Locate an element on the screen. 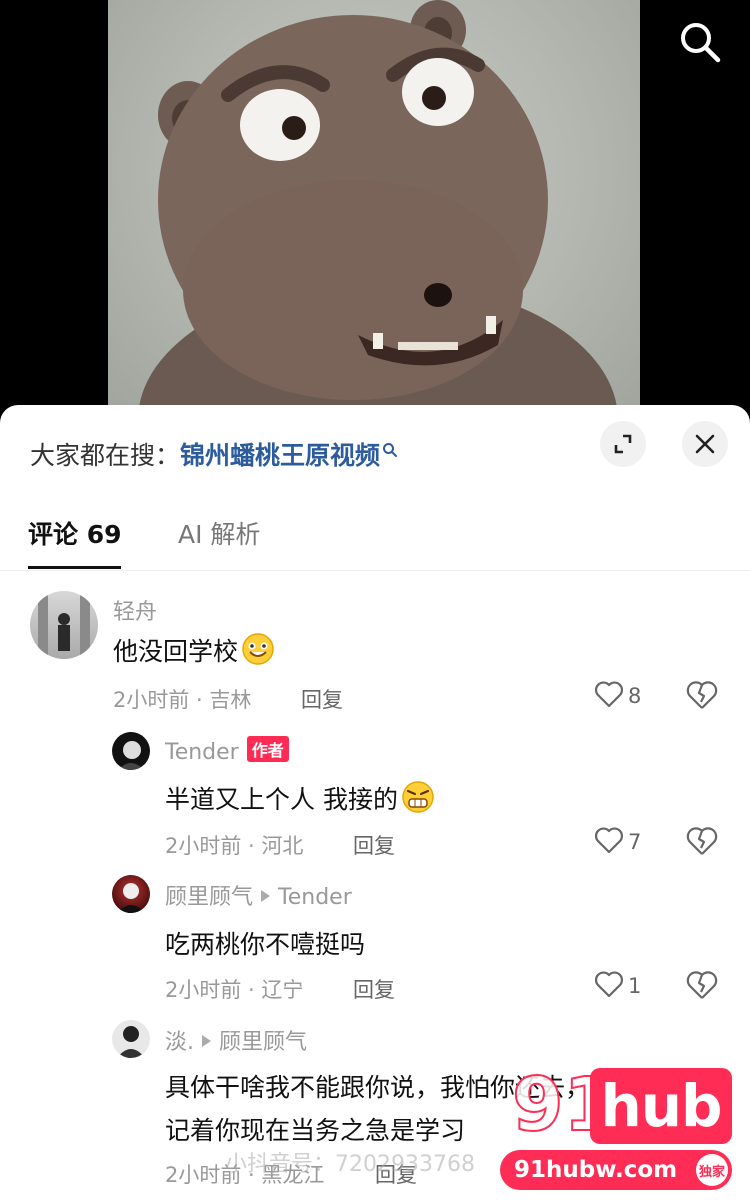  trending-prefix: 大家都在搜： is located at coordinates (105, 455).